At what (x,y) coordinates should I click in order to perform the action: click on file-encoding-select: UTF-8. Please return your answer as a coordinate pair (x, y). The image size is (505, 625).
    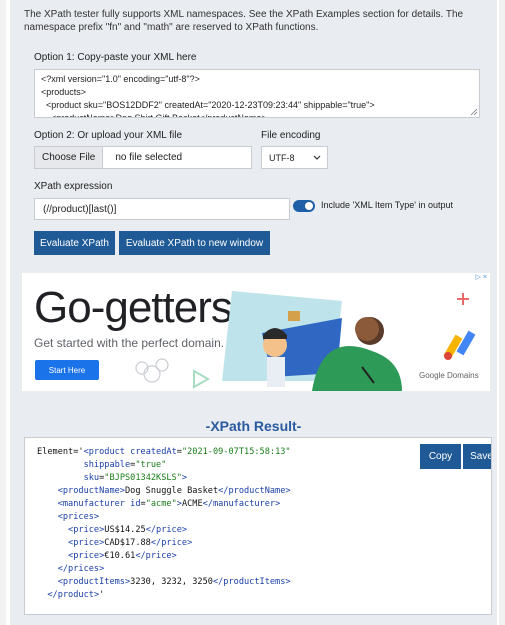
    Looking at the image, I should click on (294, 157).